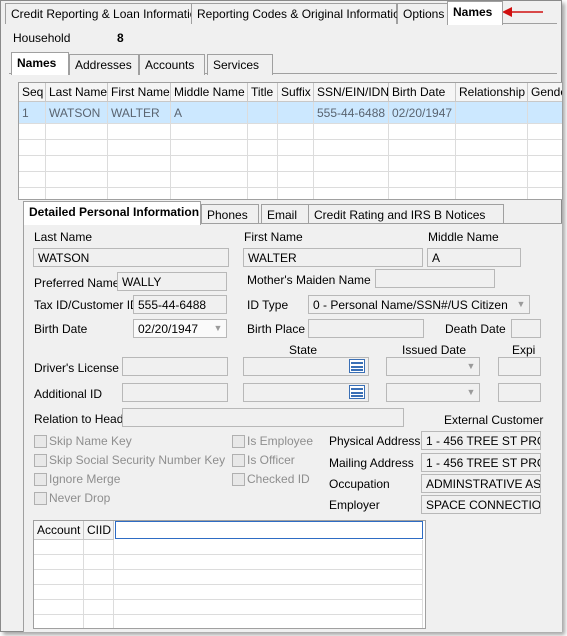 The image size is (567, 636). Describe the element at coordinates (333, 257) in the screenshot. I see `first-name-field: WALTER` at that location.